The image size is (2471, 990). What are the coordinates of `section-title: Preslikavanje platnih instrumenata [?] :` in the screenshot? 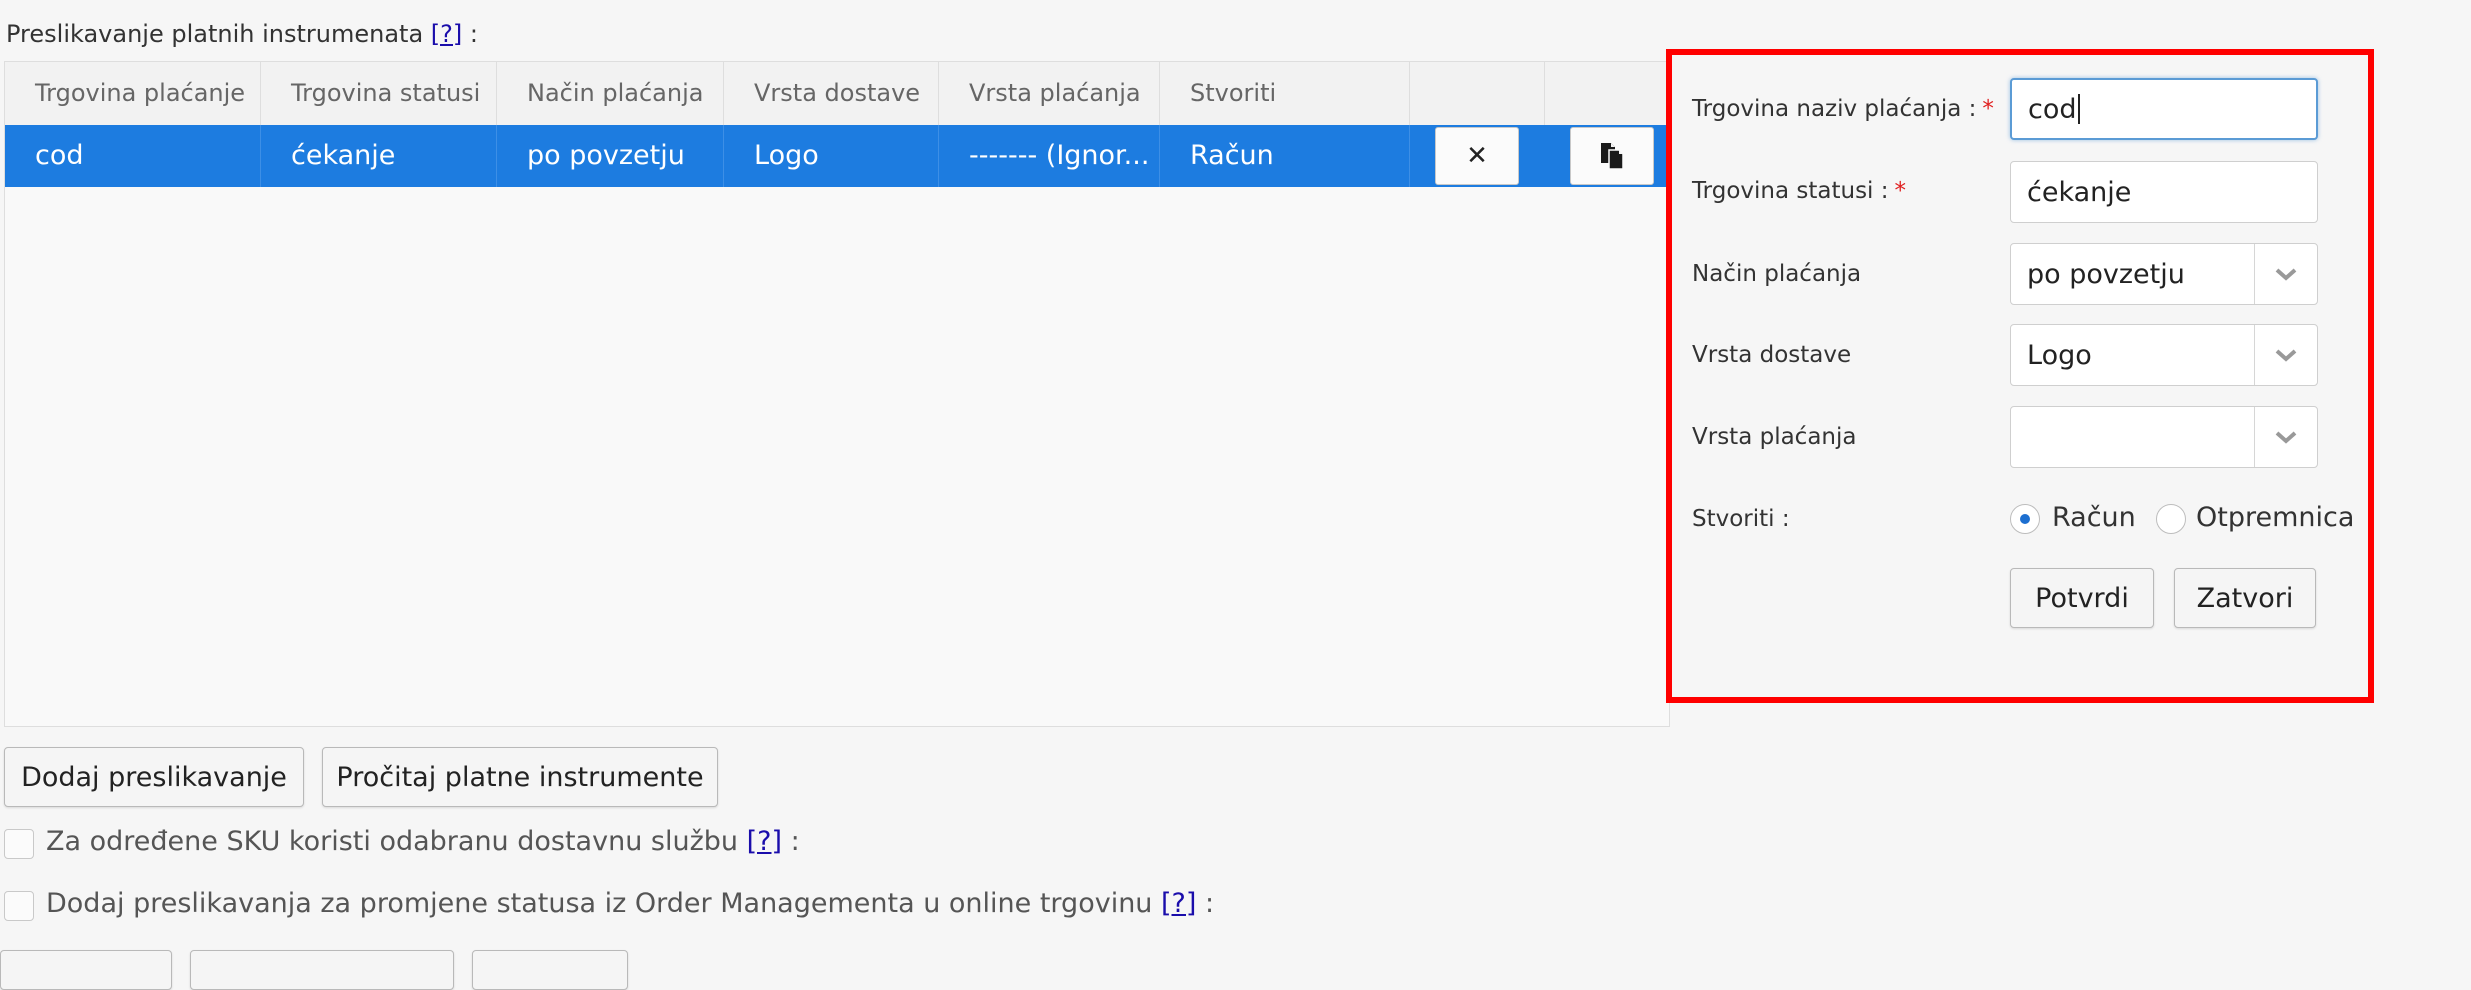 It's located at (242, 34).